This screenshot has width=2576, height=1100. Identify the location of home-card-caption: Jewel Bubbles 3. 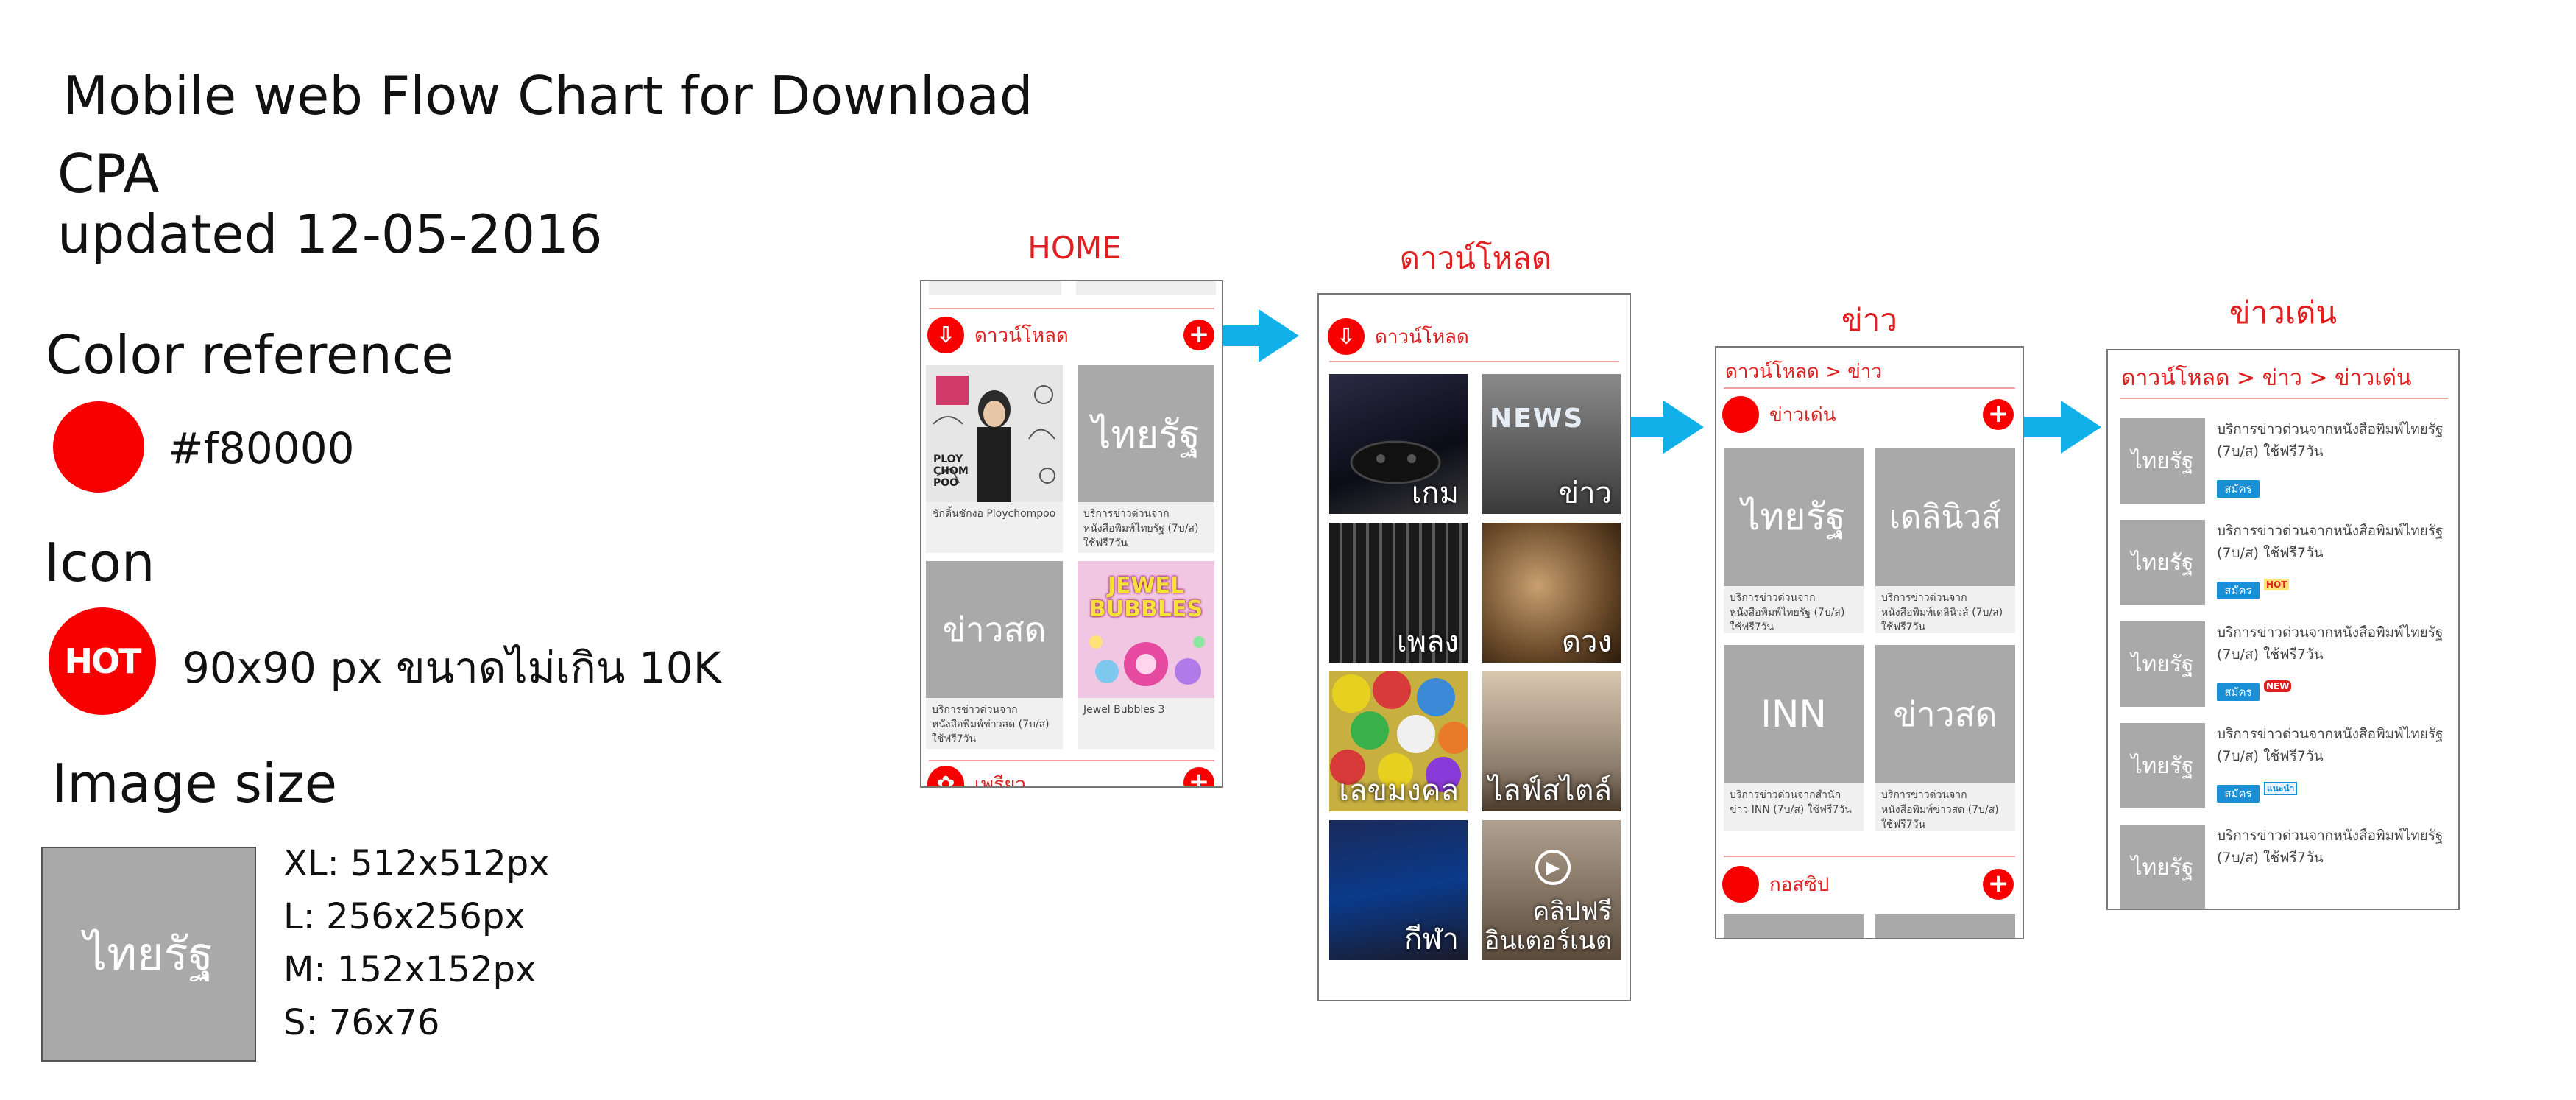
(1124, 710).